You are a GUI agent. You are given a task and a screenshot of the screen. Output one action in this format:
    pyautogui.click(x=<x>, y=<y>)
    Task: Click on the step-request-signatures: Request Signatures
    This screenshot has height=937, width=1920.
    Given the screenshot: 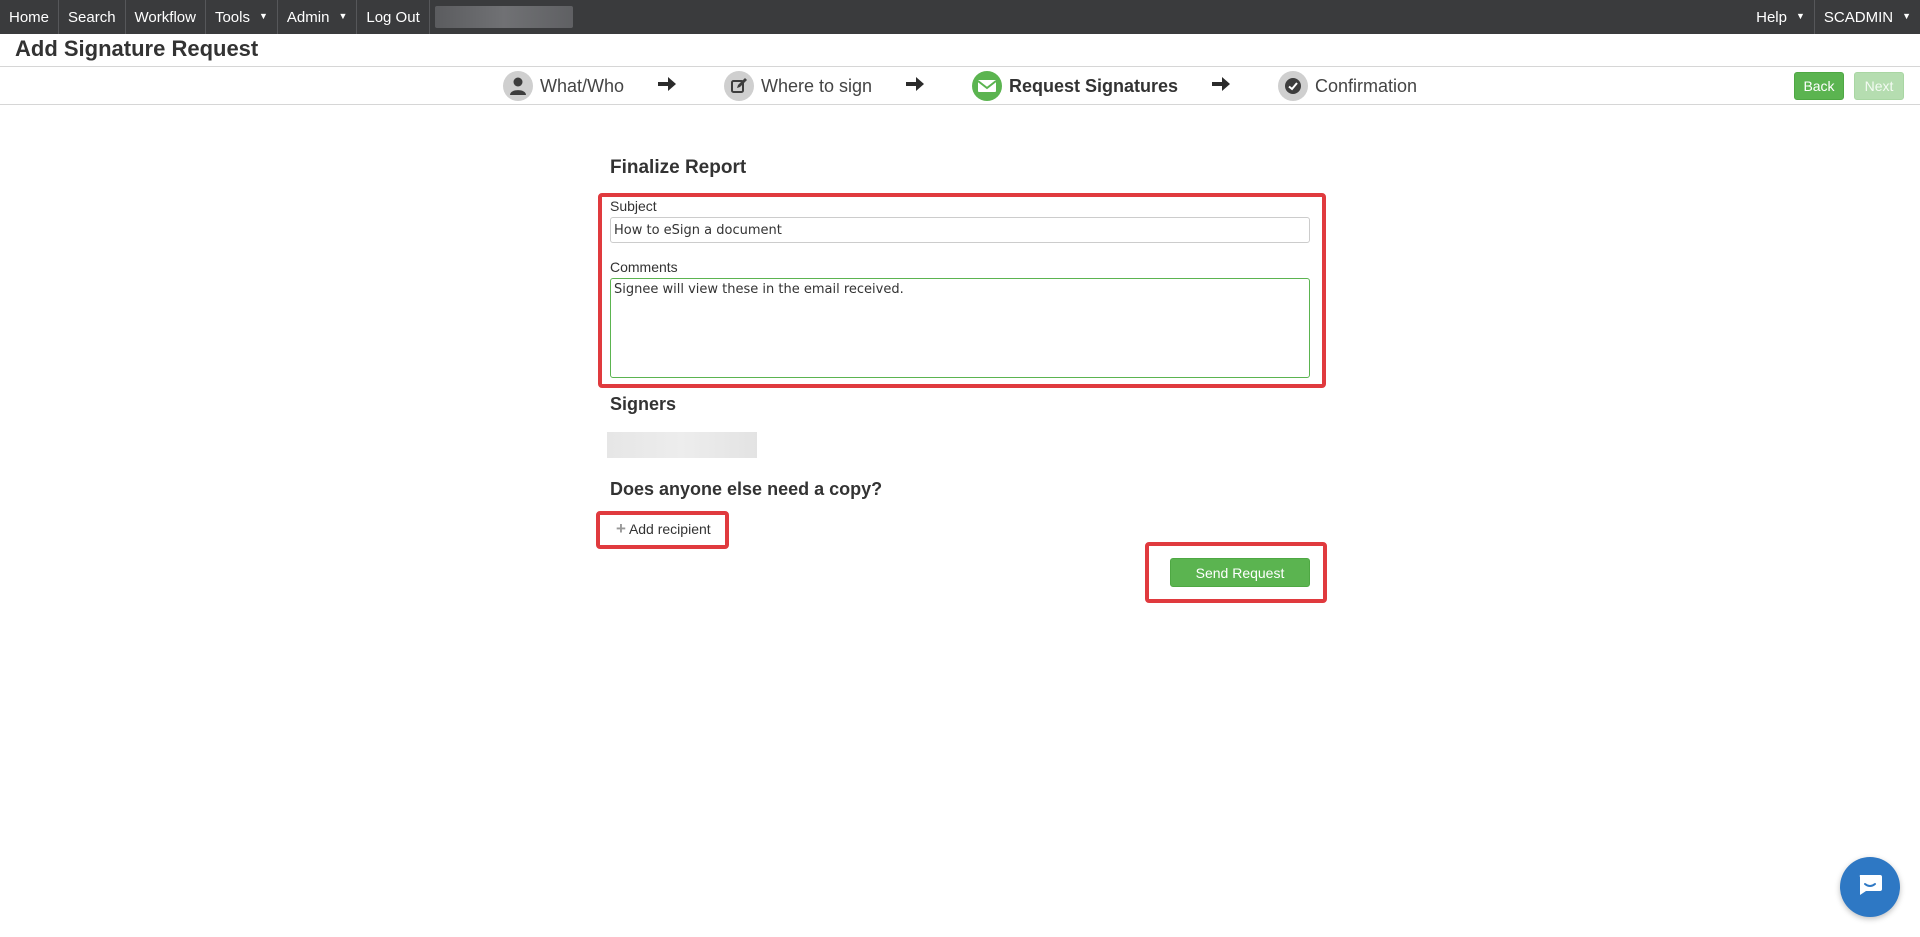 What is the action you would take?
    pyautogui.click(x=1075, y=86)
    